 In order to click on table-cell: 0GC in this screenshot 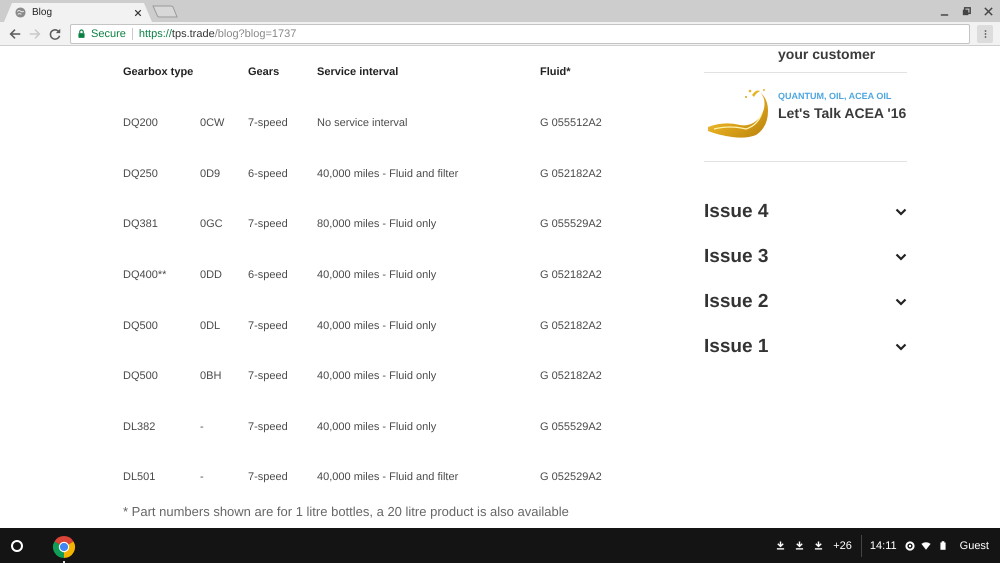, I will do `click(211, 224)`.